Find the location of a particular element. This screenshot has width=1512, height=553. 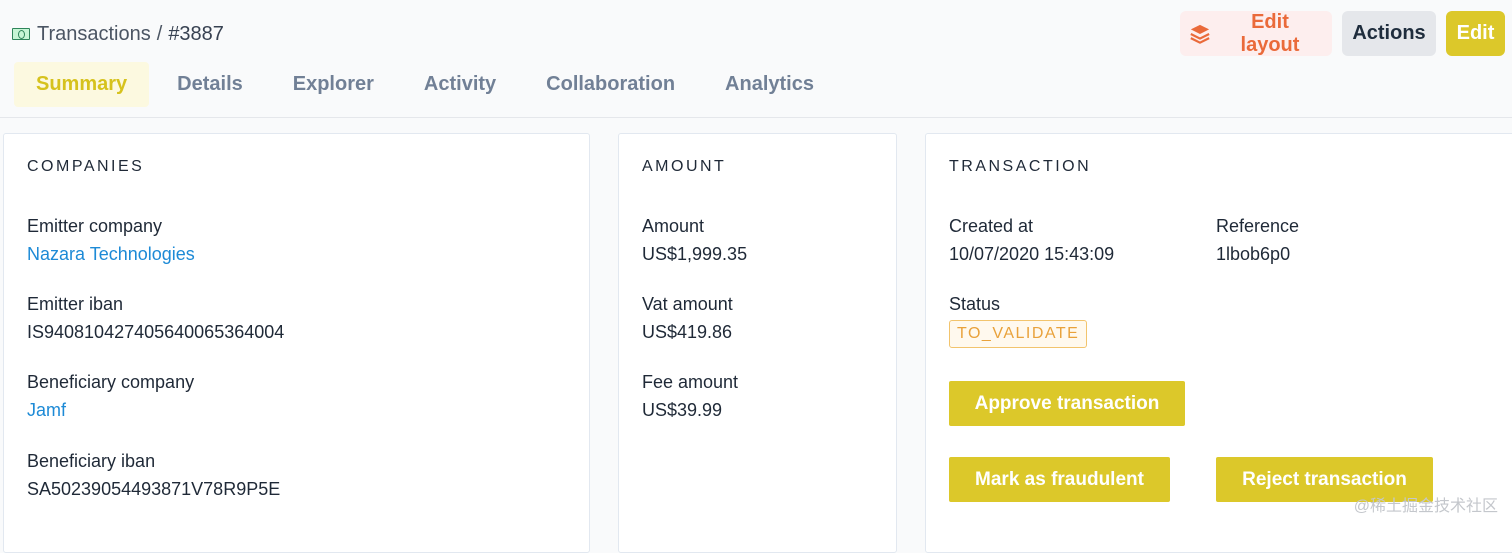

vat-amount-value: US$419.86 is located at coordinates (687, 332).